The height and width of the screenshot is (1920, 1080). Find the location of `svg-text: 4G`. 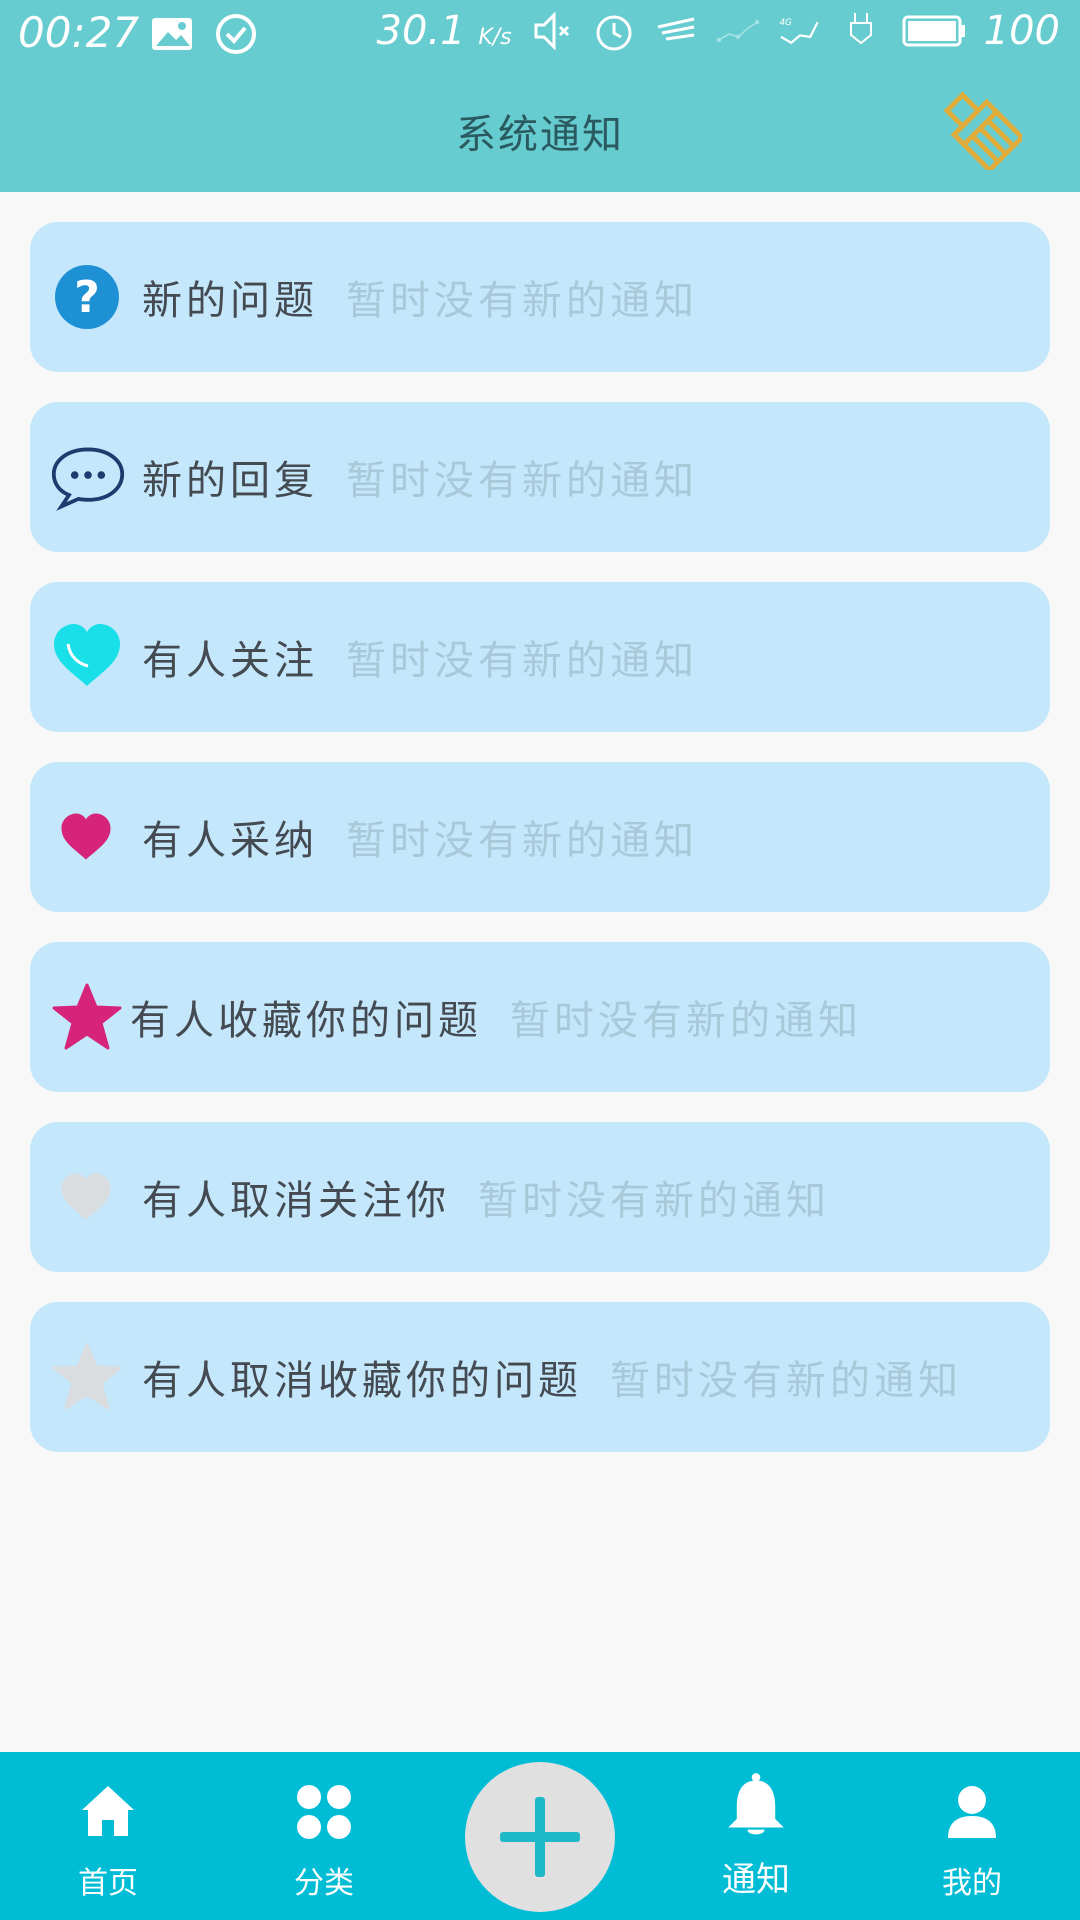

svg-text: 4G is located at coordinates (785, 23).